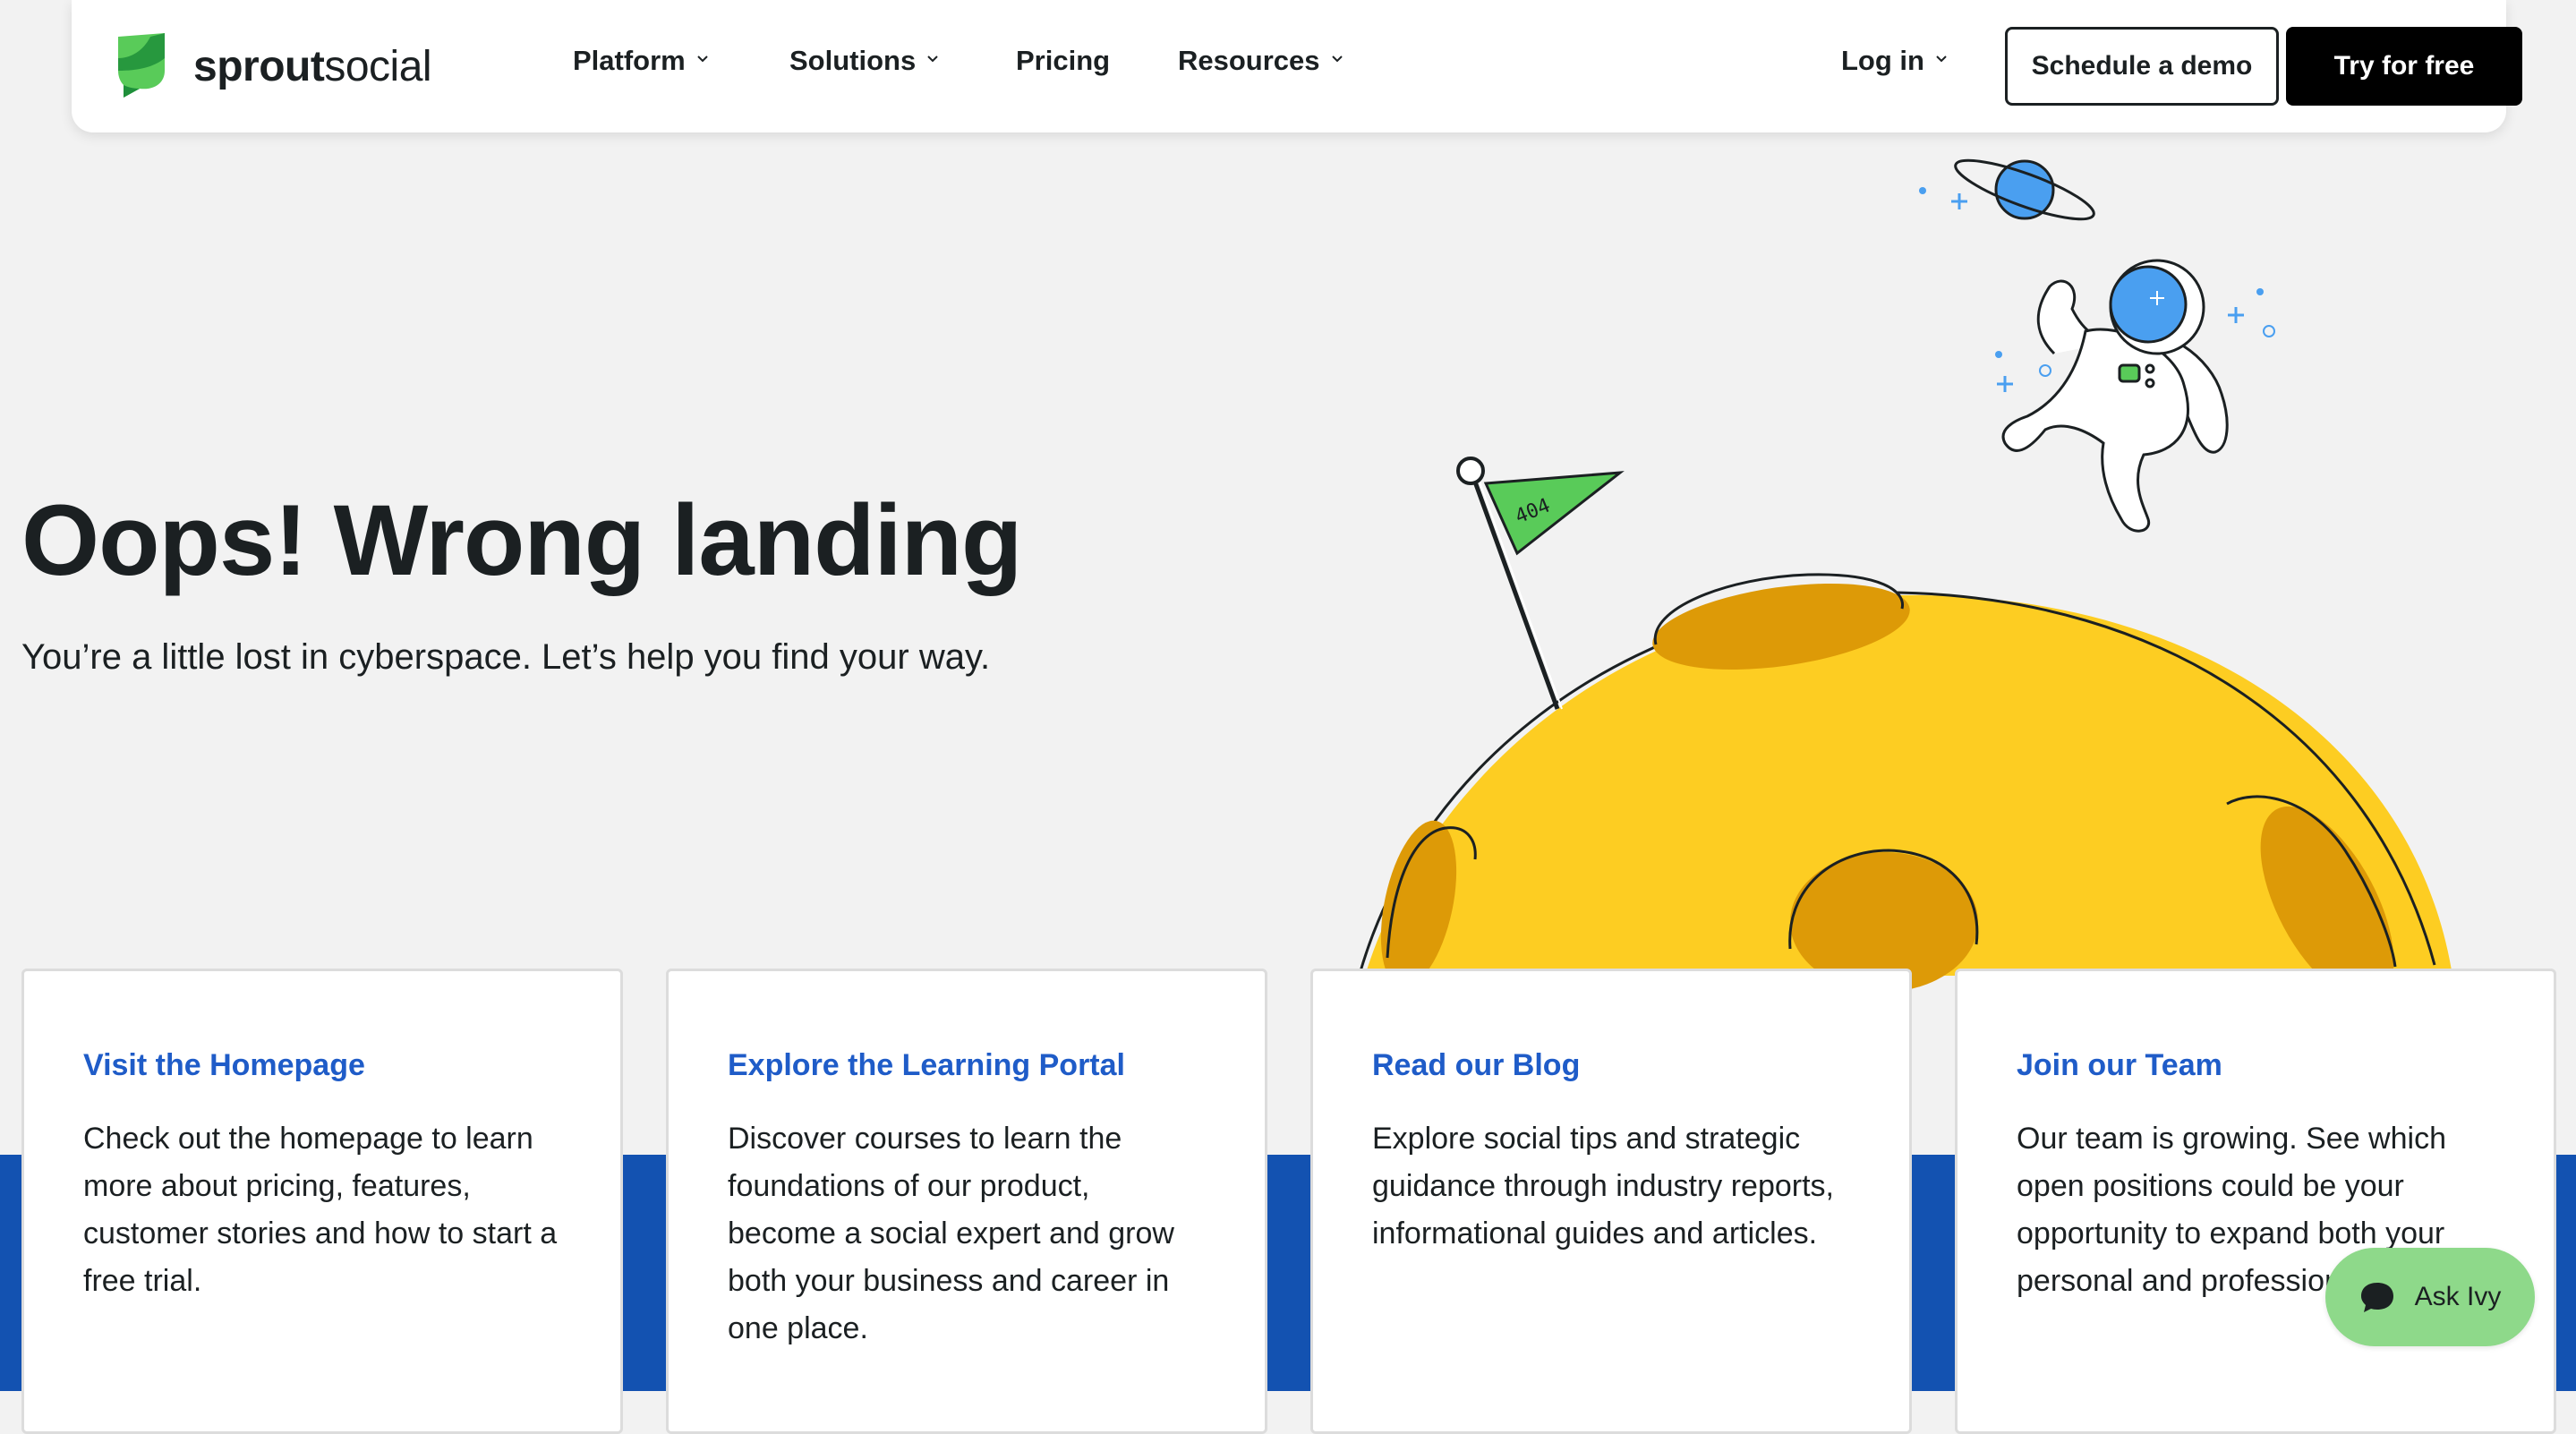 The height and width of the screenshot is (1434, 2576). Describe the element at coordinates (2404, 66) in the screenshot. I see `try-for-free-button: Try for free` at that location.